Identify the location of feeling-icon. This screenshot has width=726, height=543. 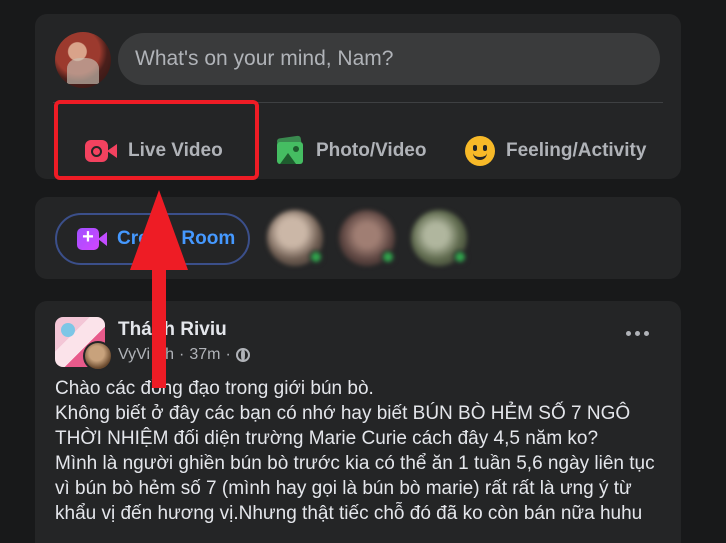
(480, 151).